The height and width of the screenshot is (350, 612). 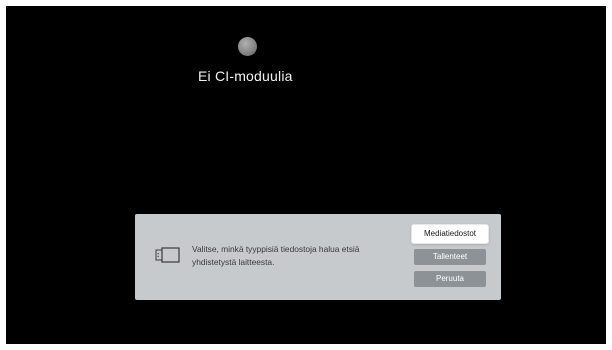 I want to click on cancel-button: Peruuta, so click(x=450, y=279).